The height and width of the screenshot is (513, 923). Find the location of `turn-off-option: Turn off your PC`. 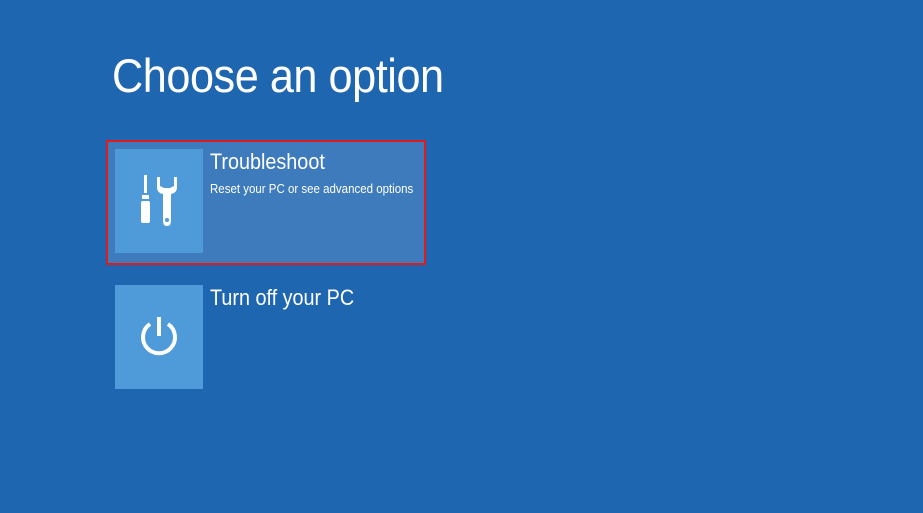

turn-off-option: Turn off your PC is located at coordinates (266, 338).